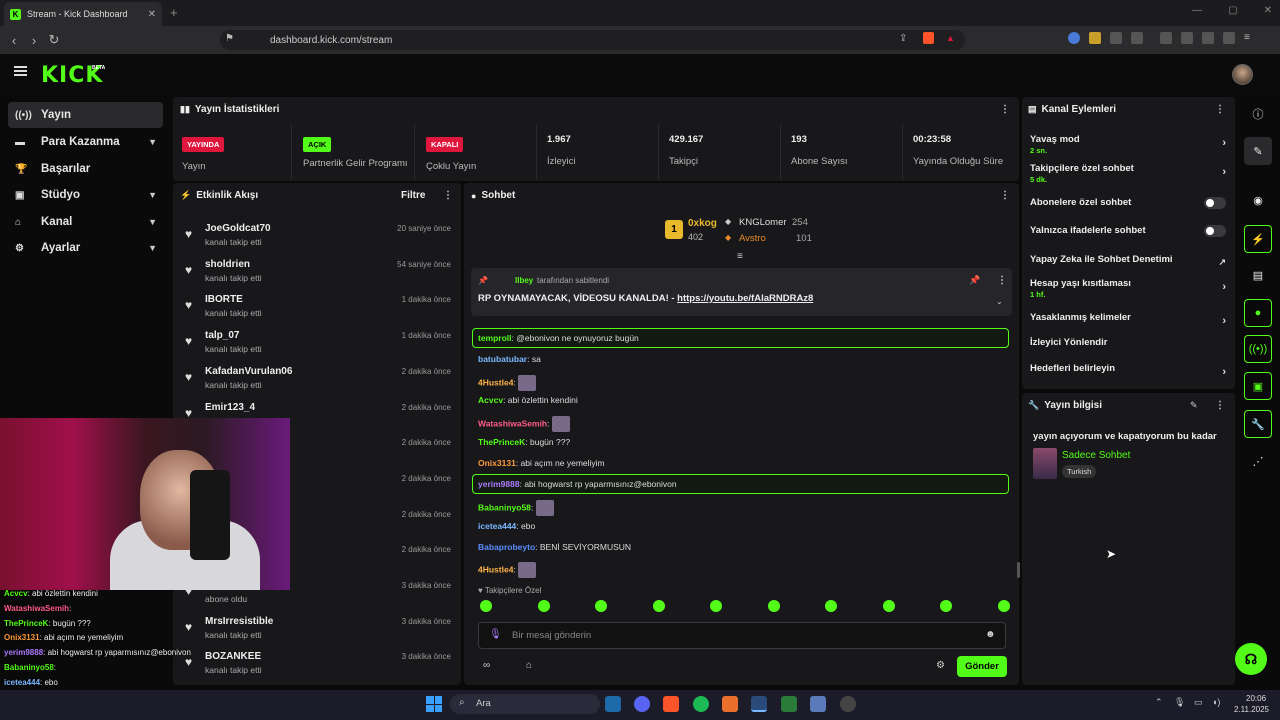 This screenshot has width=1280, height=720. Describe the element at coordinates (506, 526) in the screenshot. I see `chat-message: icetea444: ebo` at that location.